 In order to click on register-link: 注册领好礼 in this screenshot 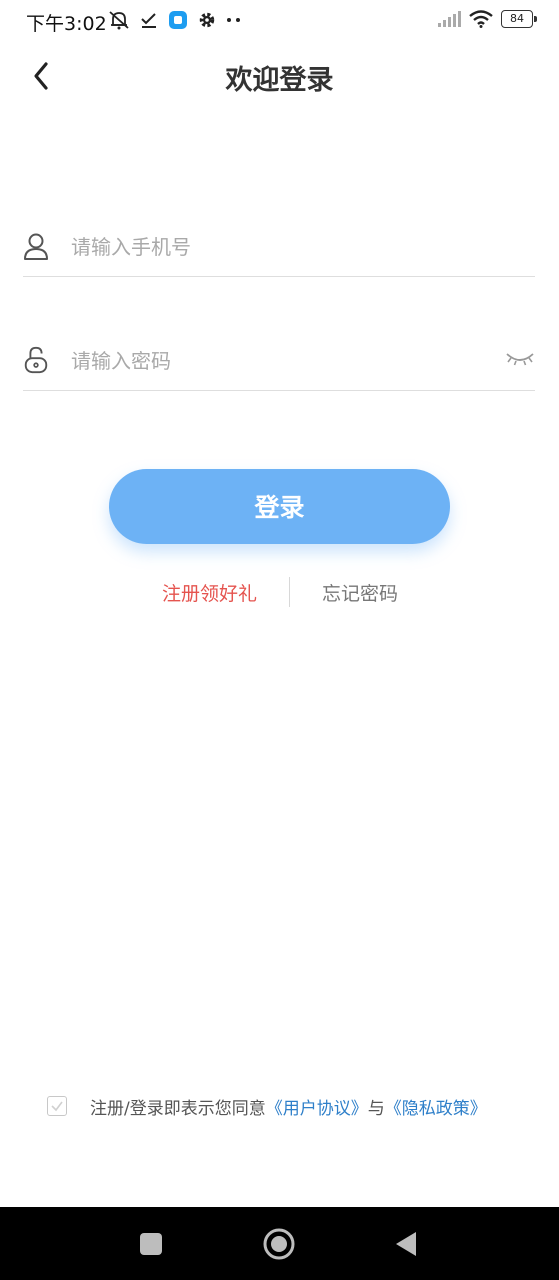, I will do `click(209, 592)`.